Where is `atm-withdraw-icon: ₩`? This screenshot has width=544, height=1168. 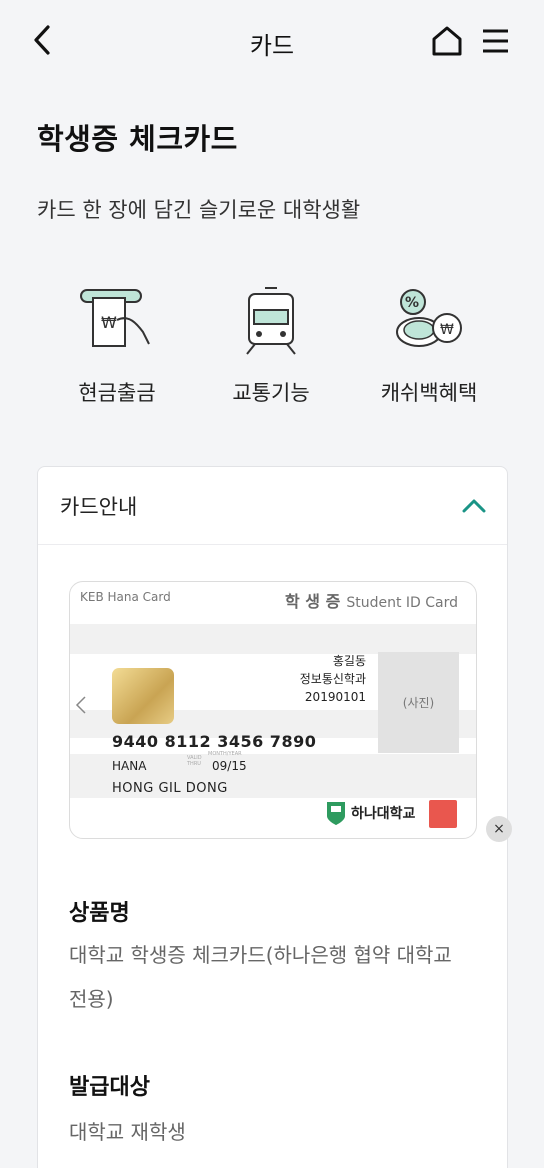
atm-withdraw-icon: ₩ is located at coordinates (115, 318).